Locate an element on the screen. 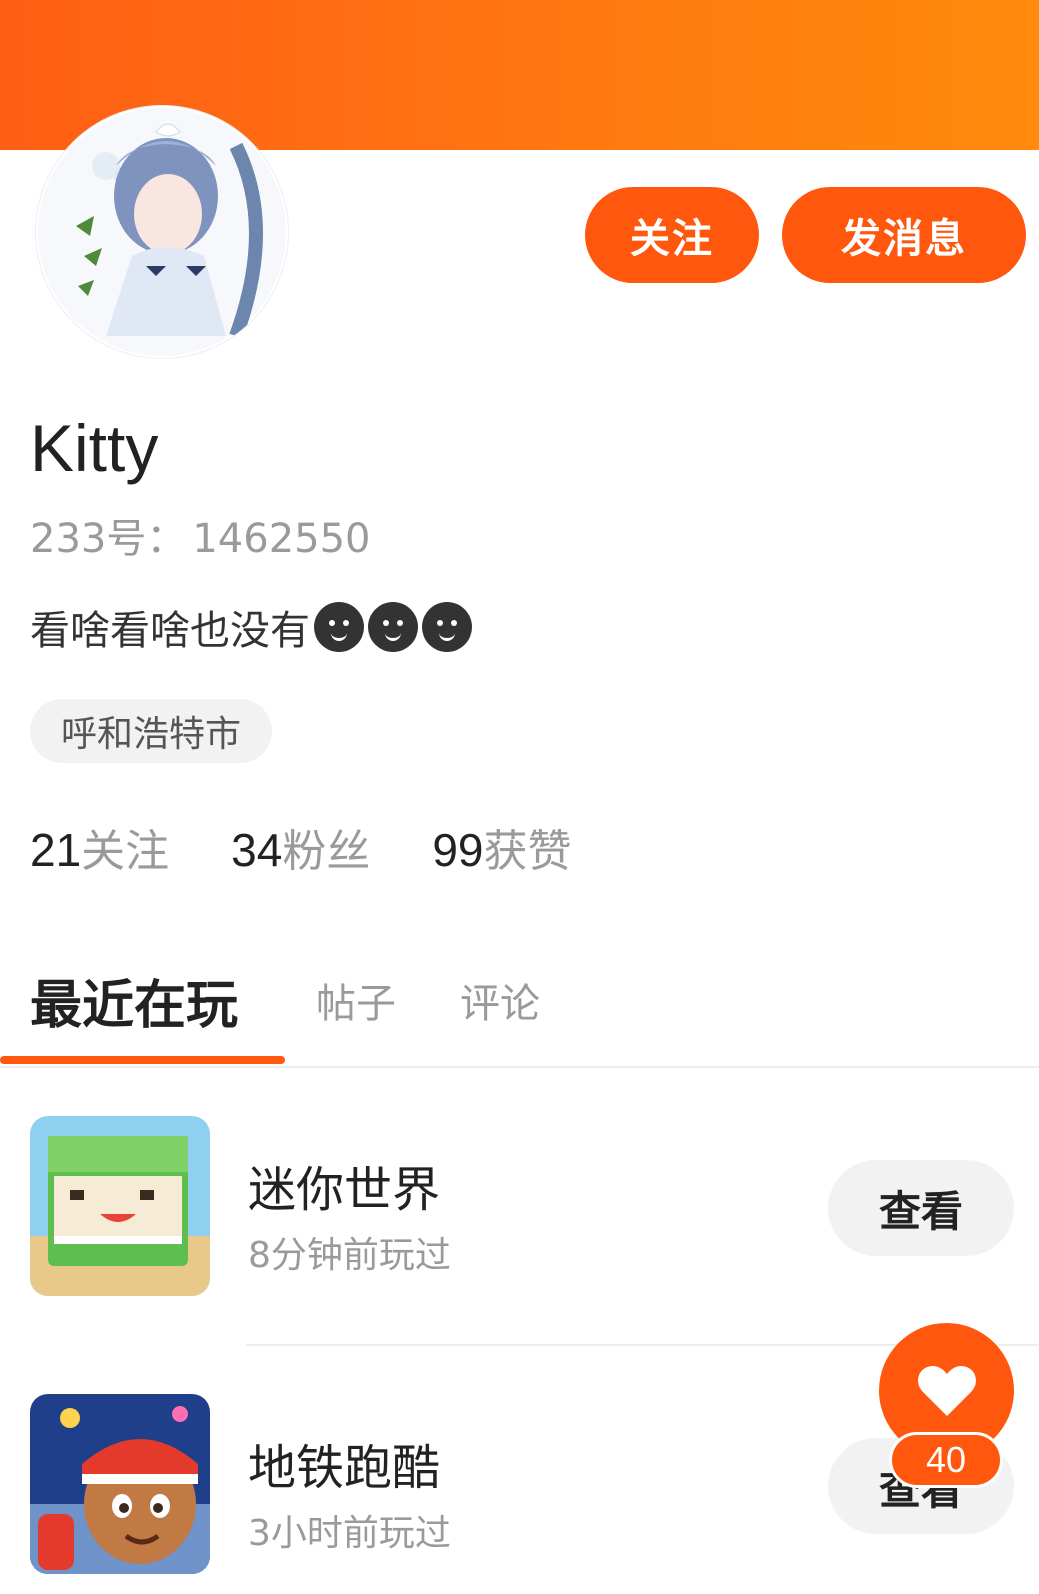  stat-followers: 34 粉丝 is located at coordinates (300, 847).